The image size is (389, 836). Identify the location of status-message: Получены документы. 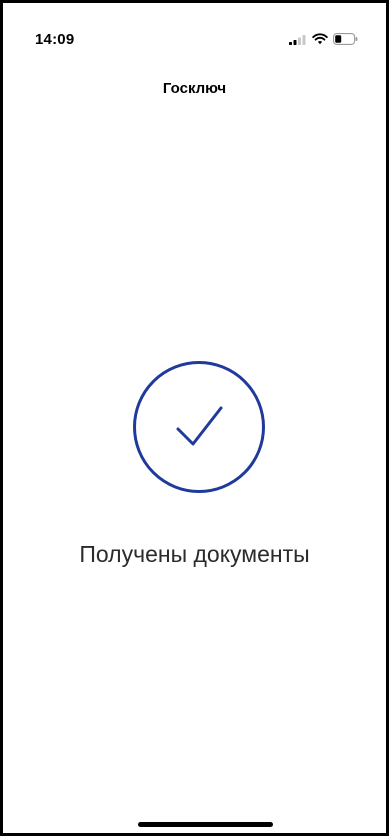
(194, 554).